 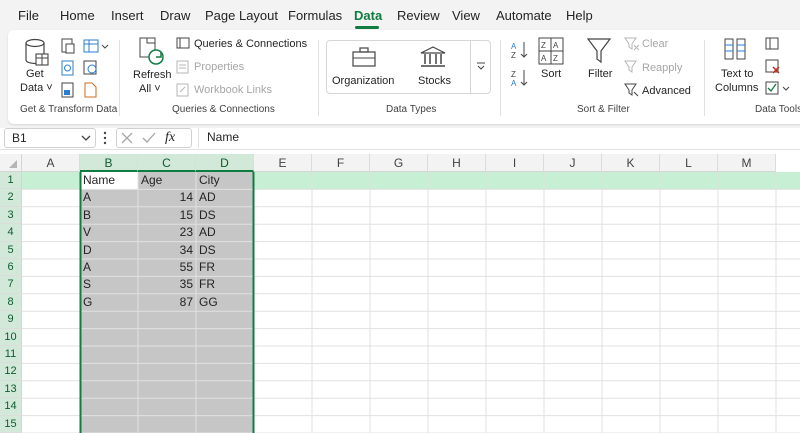 I want to click on cell: 15, so click(x=167, y=215).